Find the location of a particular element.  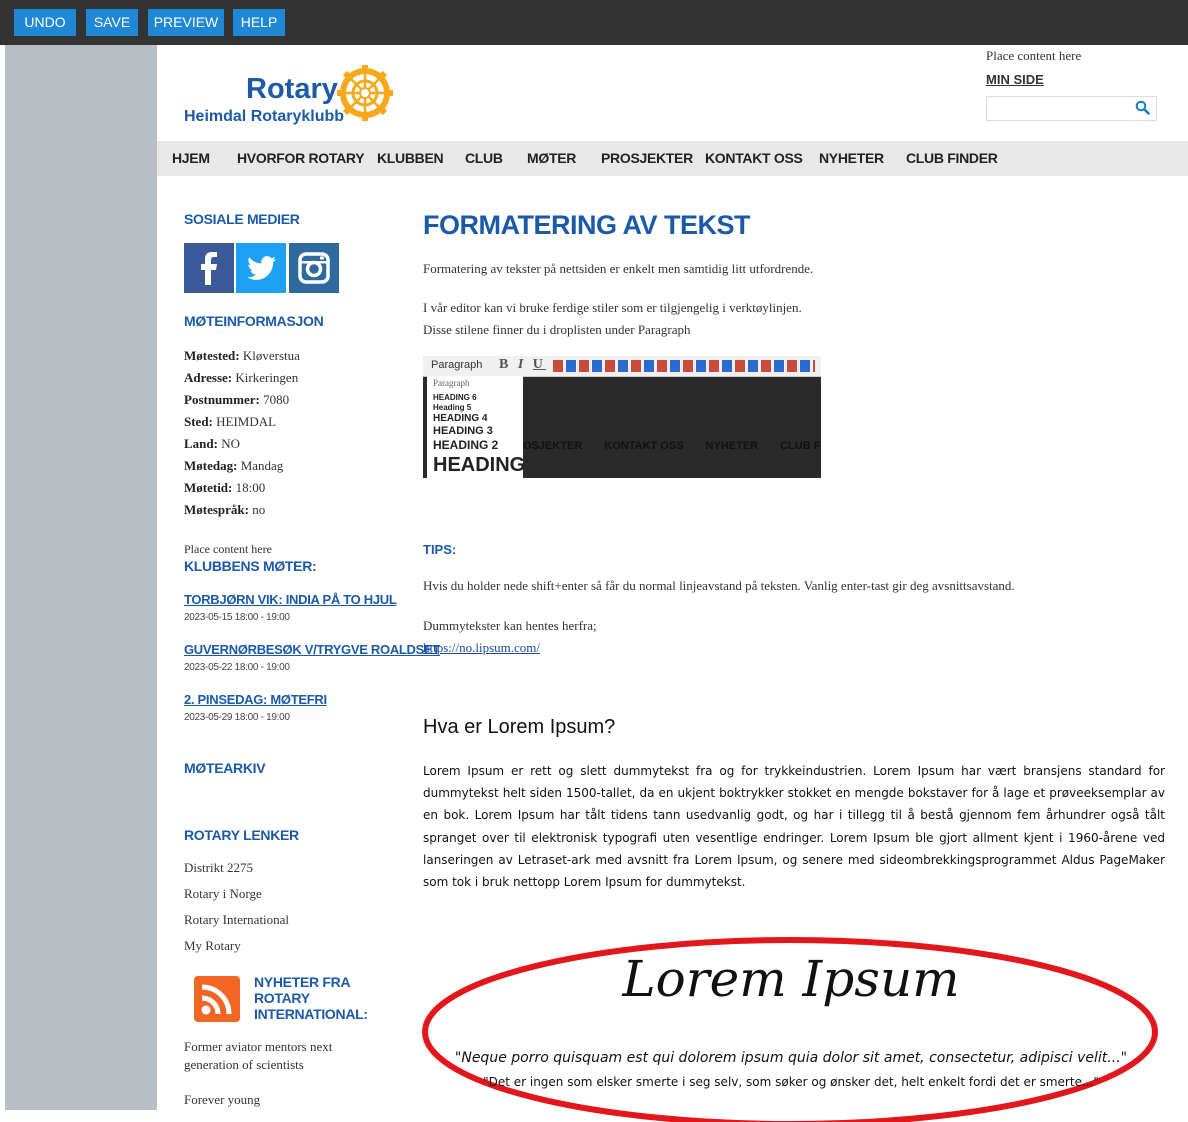

twitter-icon is located at coordinates (261, 268).